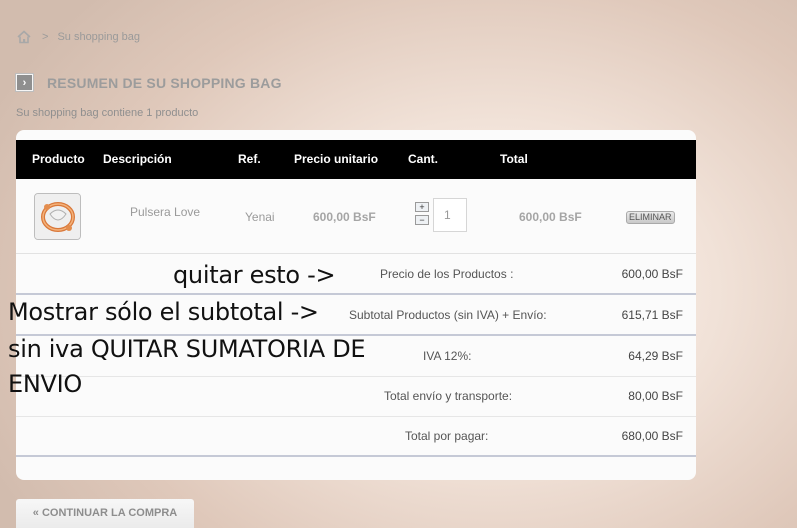 Image resolution: width=797 pixels, height=528 pixels. What do you see at coordinates (187, 349) in the screenshot?
I see `annotation-subtotal-line2: sin iva QUITAR SUMATORIA DE` at bounding box center [187, 349].